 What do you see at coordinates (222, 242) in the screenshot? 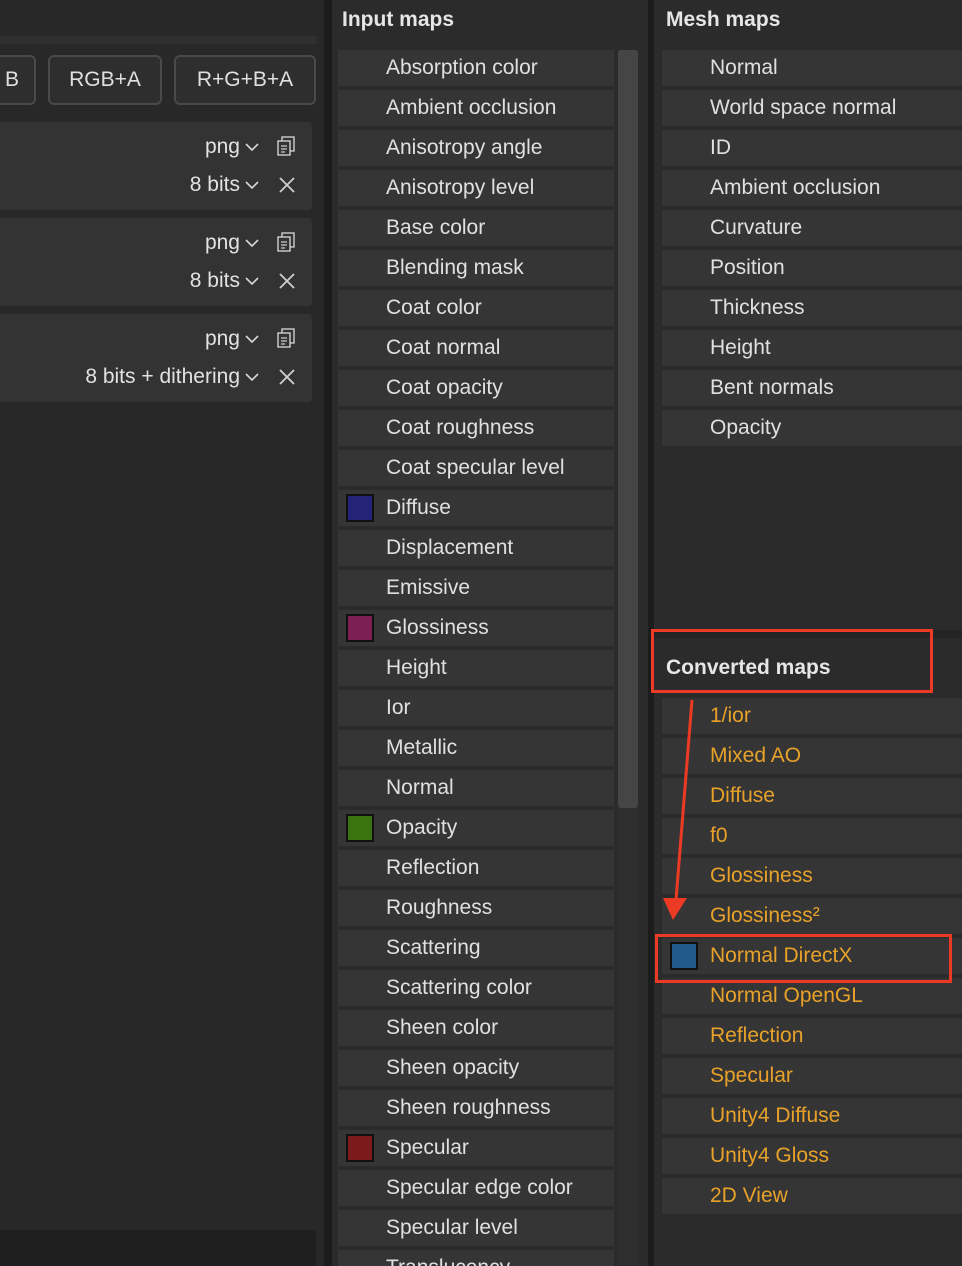
I see `format-value: png` at bounding box center [222, 242].